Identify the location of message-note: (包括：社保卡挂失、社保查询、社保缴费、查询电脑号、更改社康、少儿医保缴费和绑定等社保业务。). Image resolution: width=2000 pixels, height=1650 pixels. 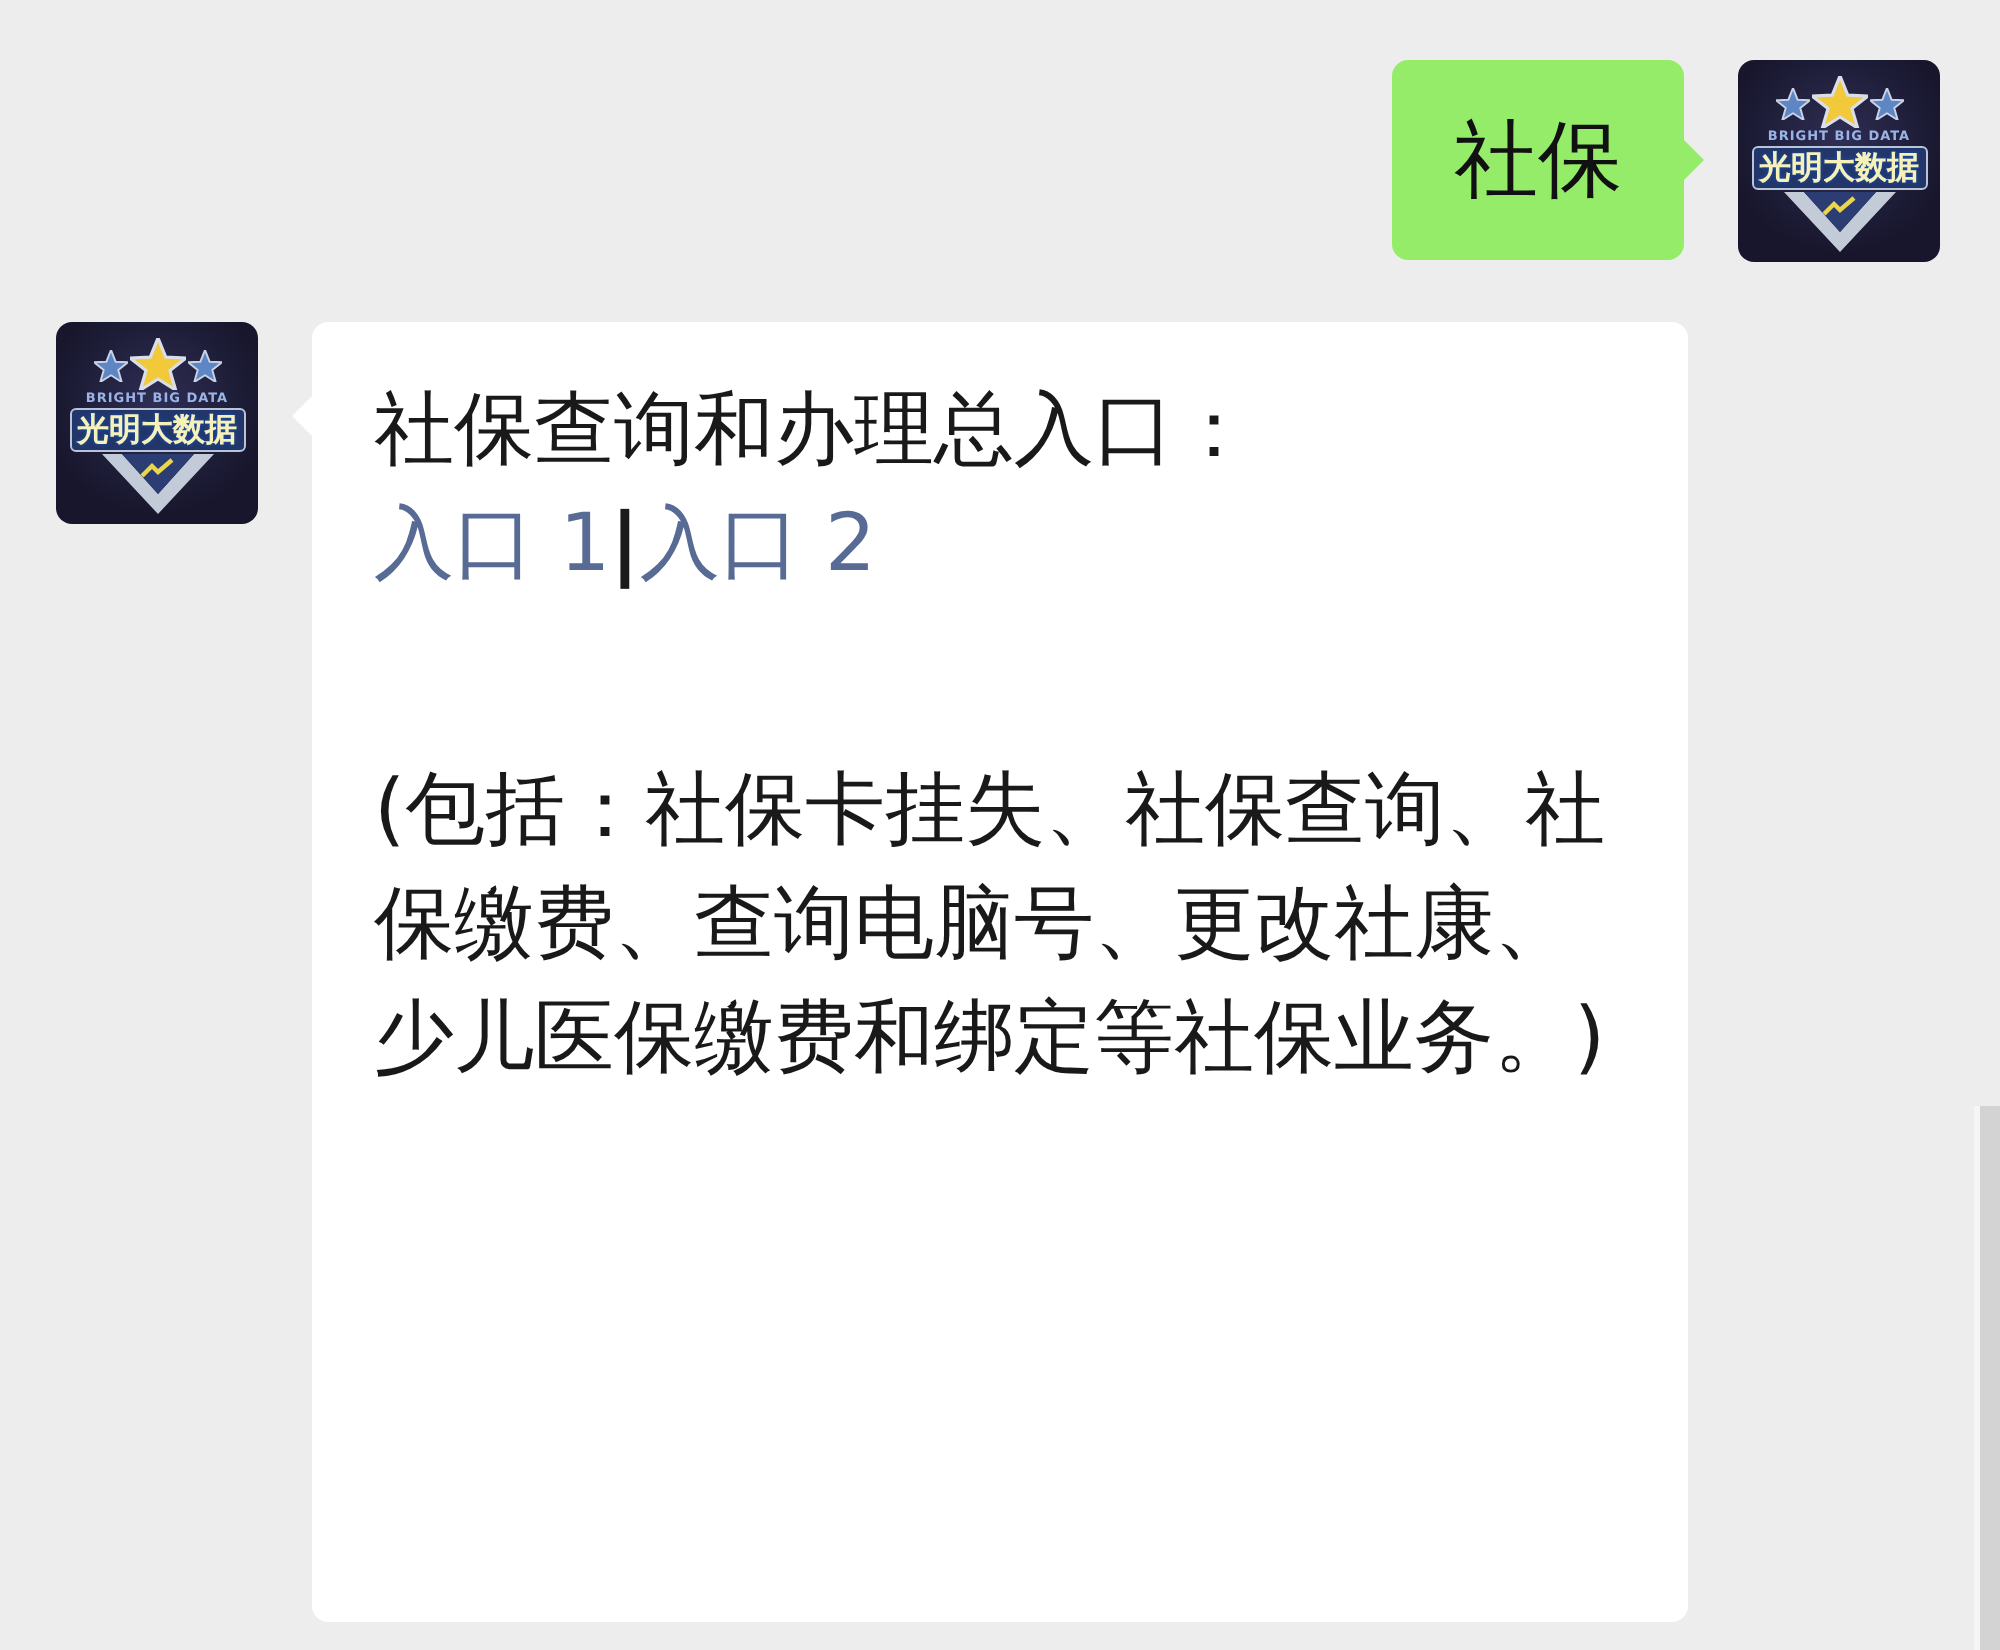
(991, 925).